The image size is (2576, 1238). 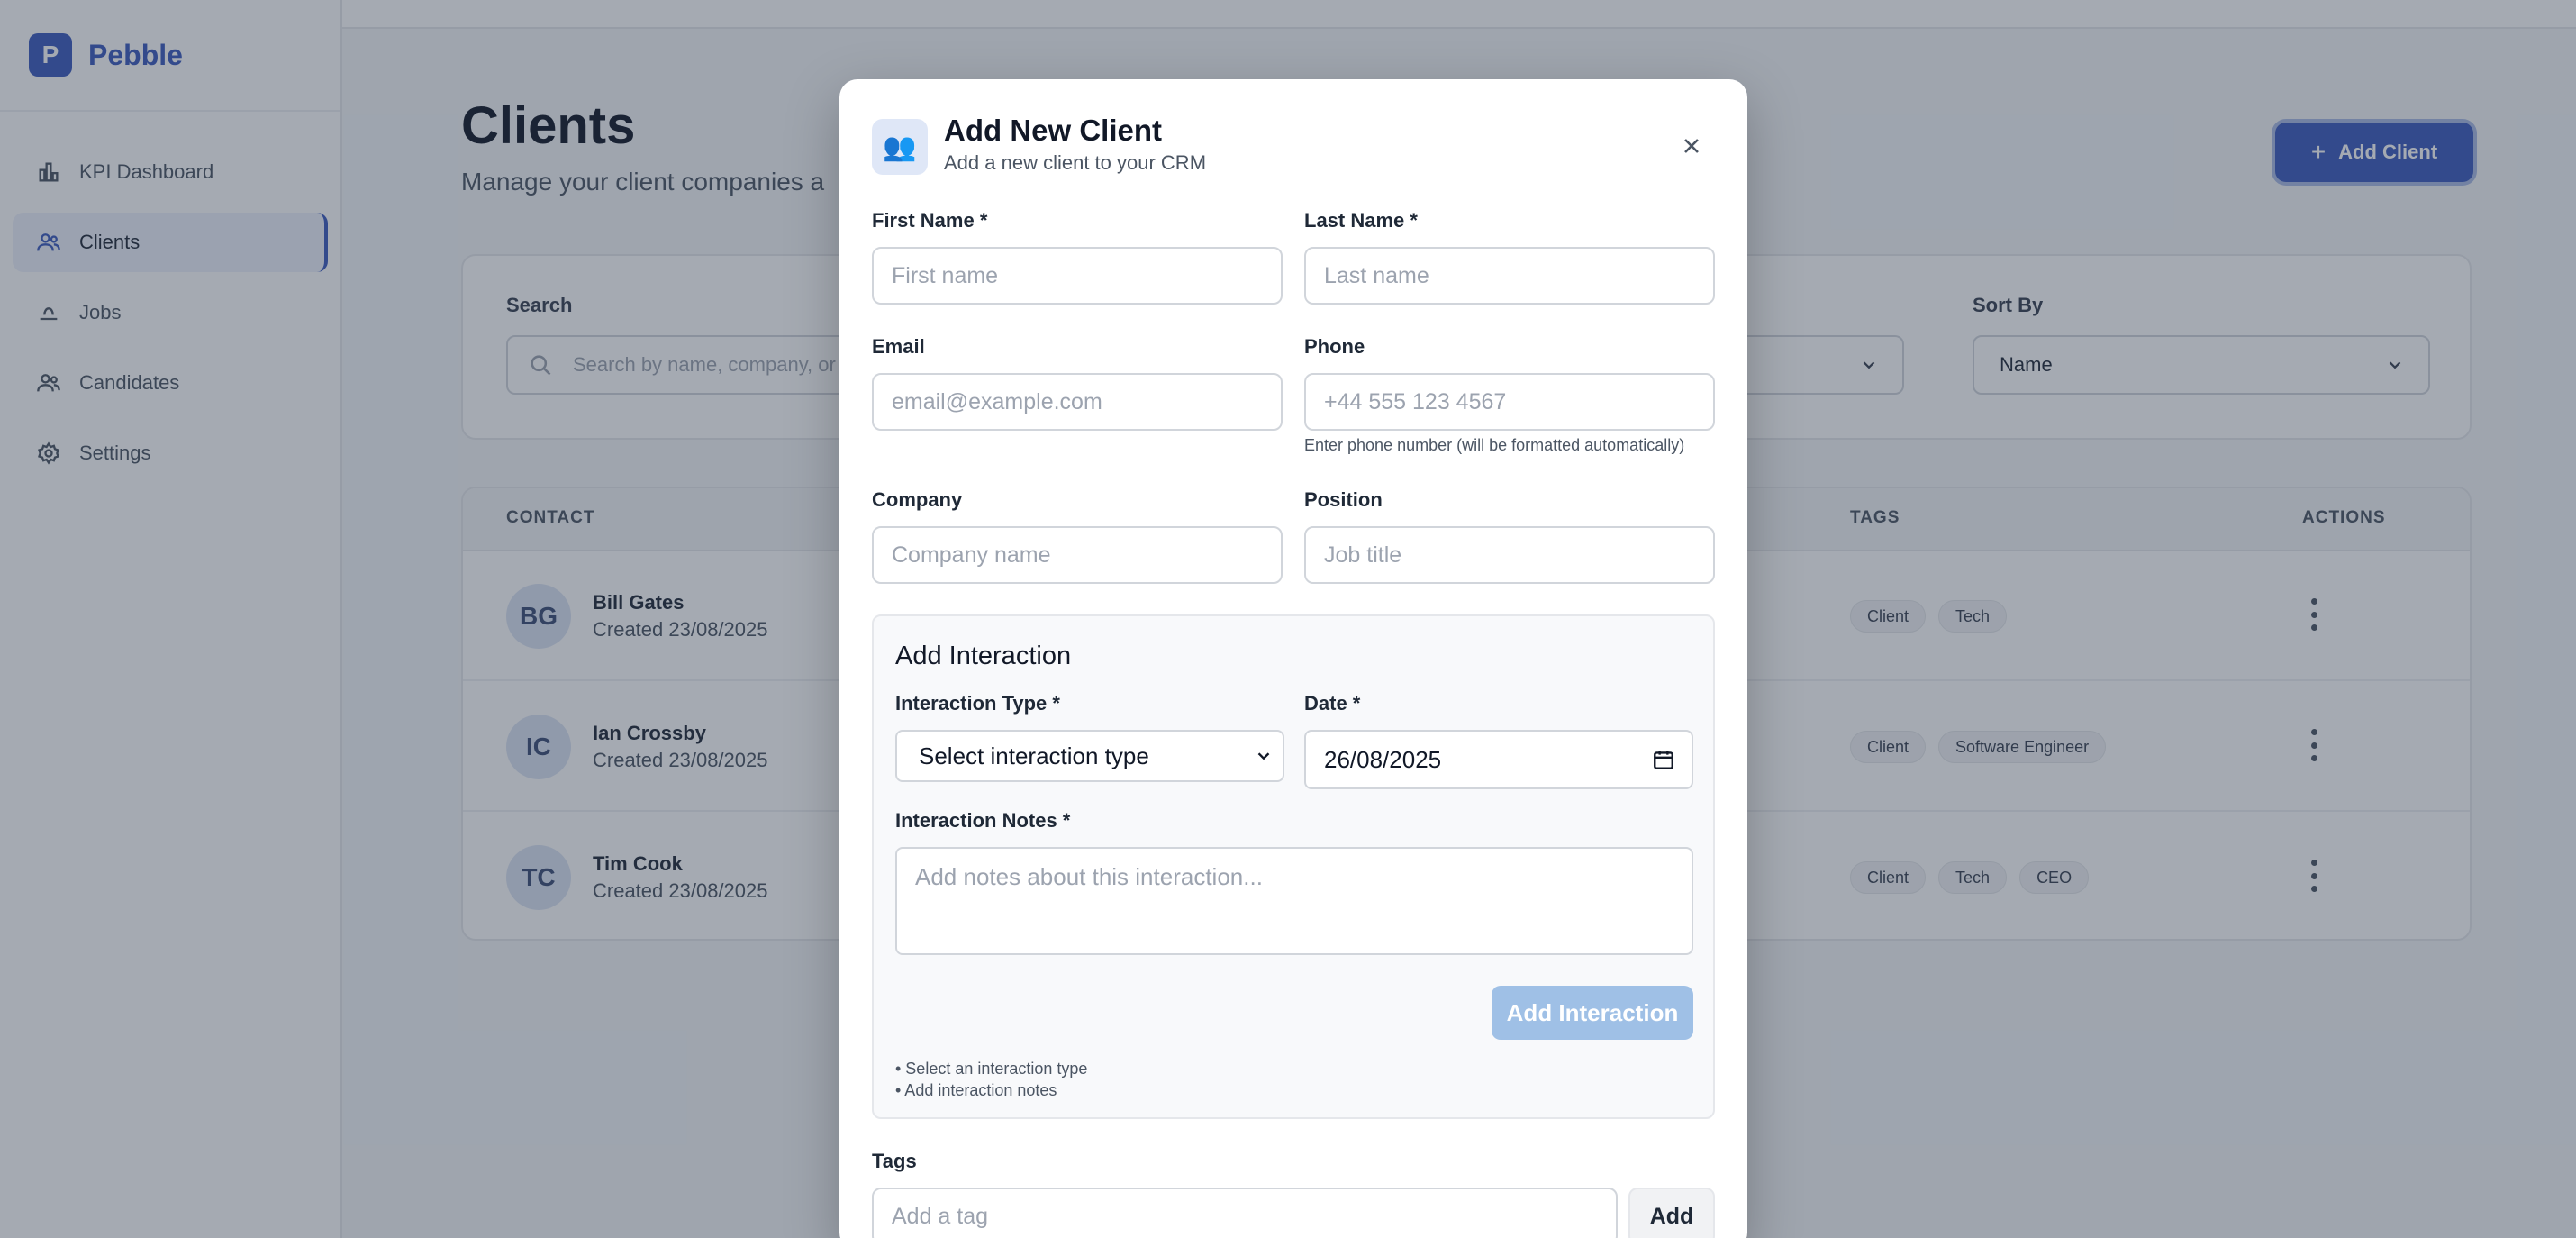 What do you see at coordinates (983, 656) in the screenshot?
I see `interaction-title: Add Interaction` at bounding box center [983, 656].